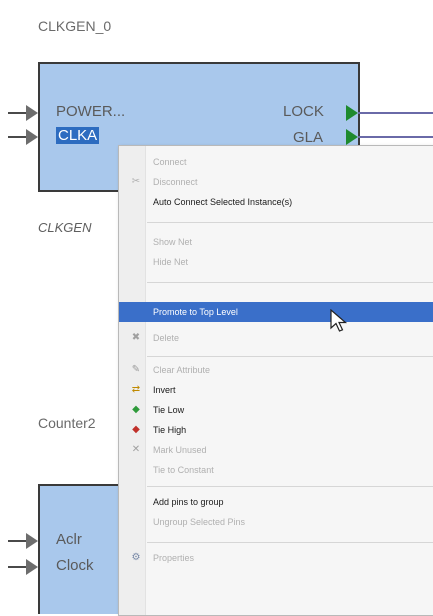 This screenshot has width=433, height=616. What do you see at coordinates (171, 262) in the screenshot?
I see `menu-item-hide-net-label: Hide Net` at bounding box center [171, 262].